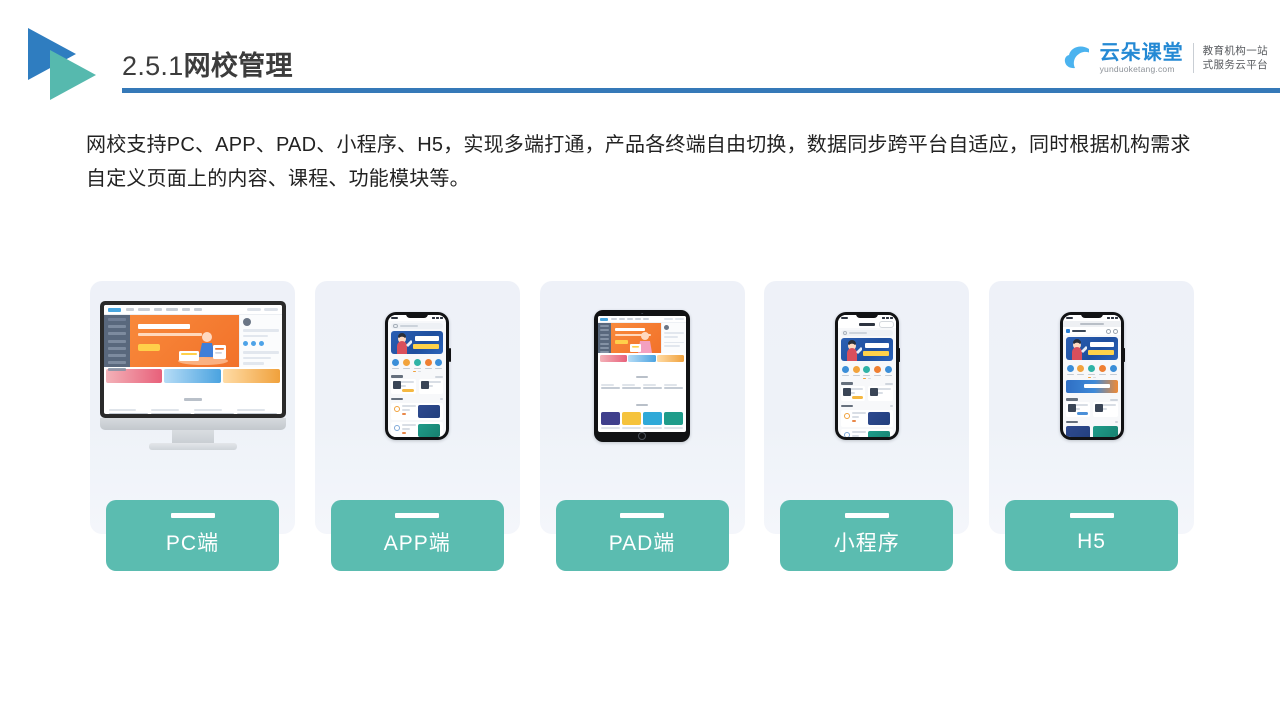 The height and width of the screenshot is (720, 1280). I want to click on page-title-name: 网校管理, so click(238, 66).